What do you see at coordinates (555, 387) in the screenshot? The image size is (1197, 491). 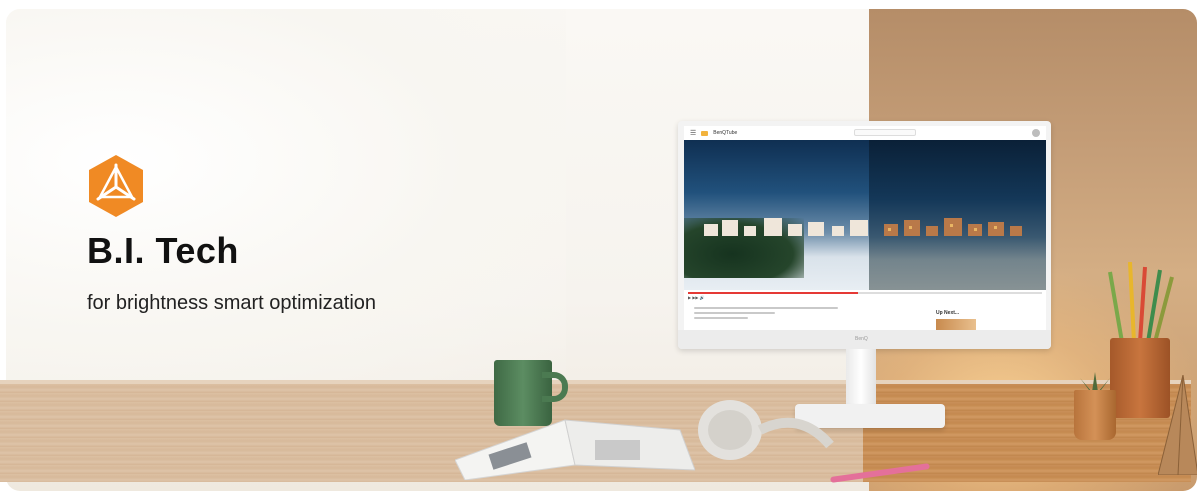 I see `mug-handle` at bounding box center [555, 387].